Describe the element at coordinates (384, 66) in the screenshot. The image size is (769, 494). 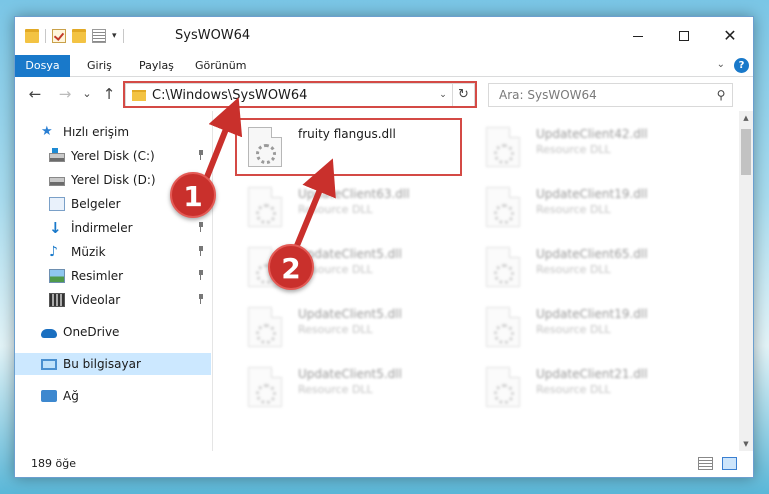
I see `ribbon-tabs: Dosya Giriş Paylaş Görünüm ⌄ ?` at that location.